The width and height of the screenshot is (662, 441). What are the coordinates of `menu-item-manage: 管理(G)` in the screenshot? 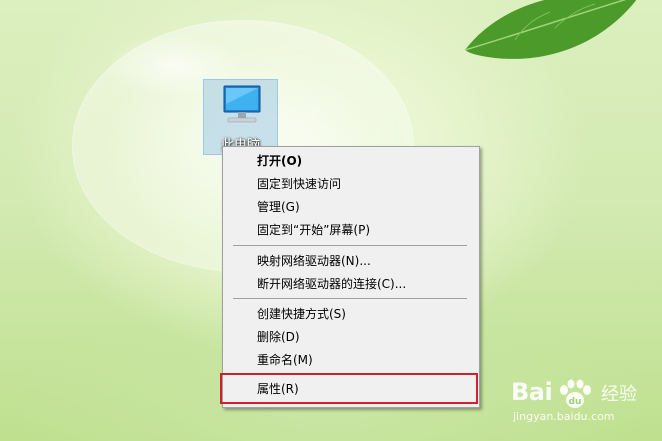 It's located at (351, 207).